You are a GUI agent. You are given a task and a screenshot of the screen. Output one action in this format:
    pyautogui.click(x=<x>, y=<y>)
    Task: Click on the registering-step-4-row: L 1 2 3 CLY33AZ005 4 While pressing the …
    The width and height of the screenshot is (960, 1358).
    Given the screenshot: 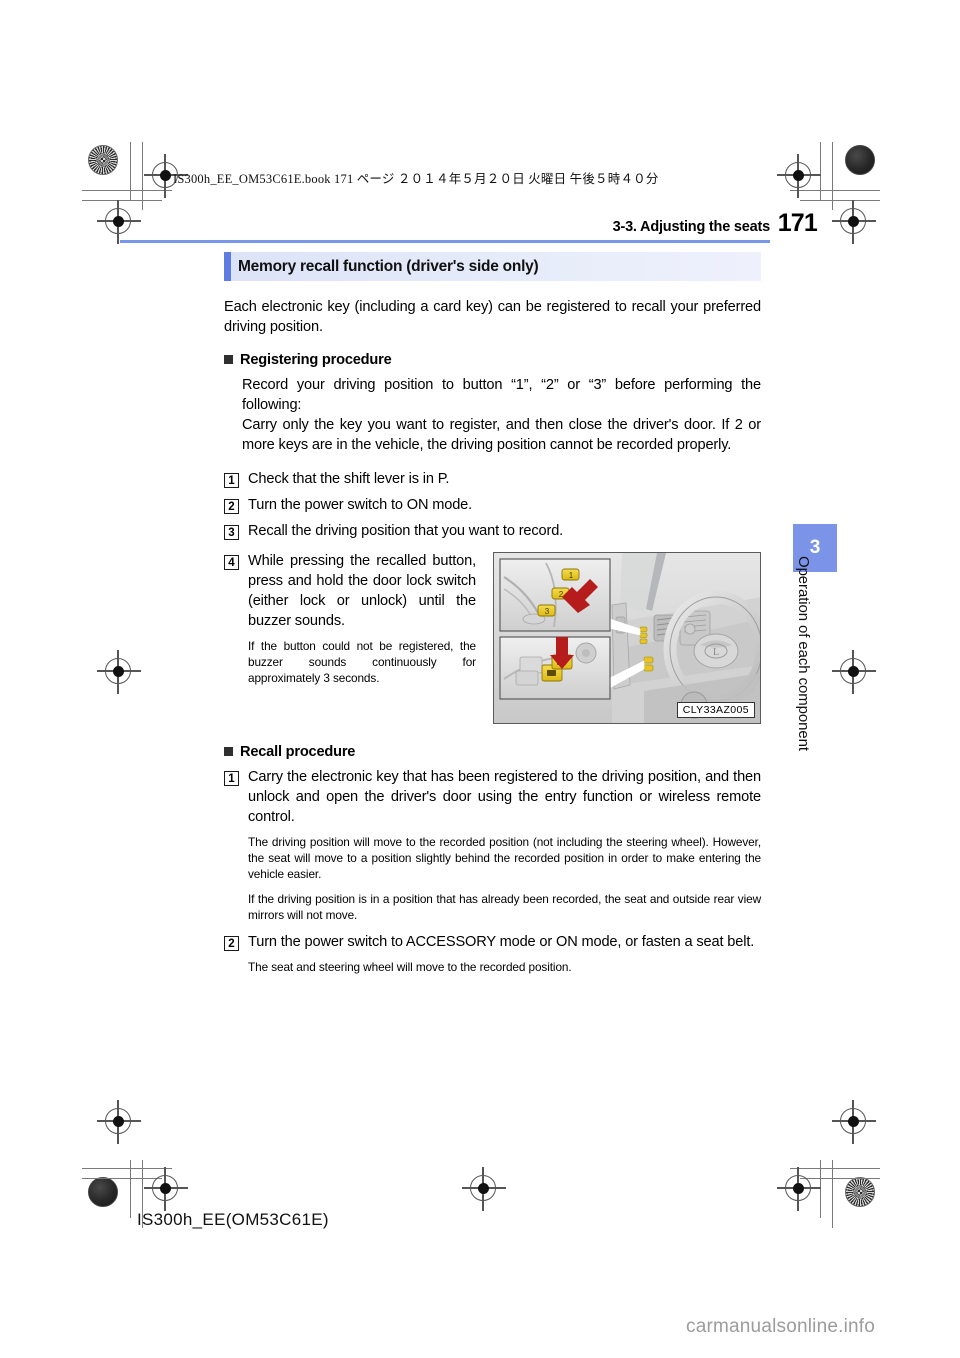 What is the action you would take?
    pyautogui.click(x=492, y=640)
    